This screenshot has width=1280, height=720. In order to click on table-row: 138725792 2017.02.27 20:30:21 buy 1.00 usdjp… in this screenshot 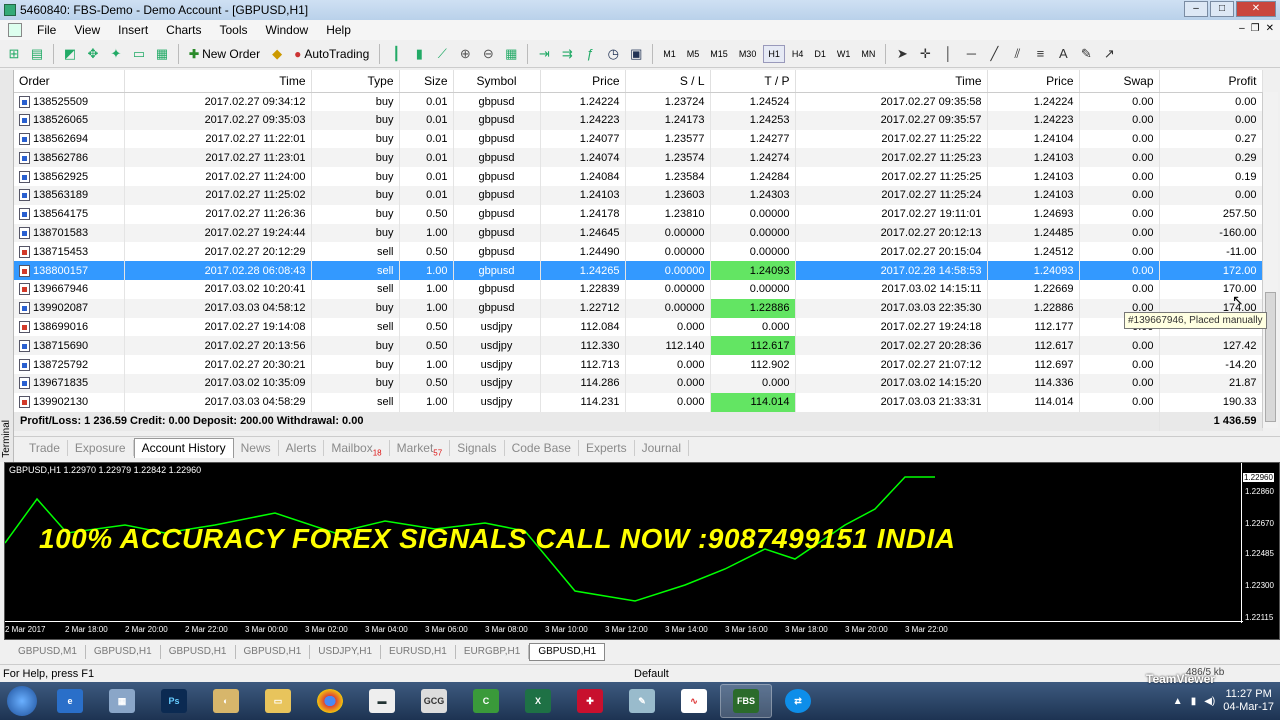, I will do `click(638, 364)`.